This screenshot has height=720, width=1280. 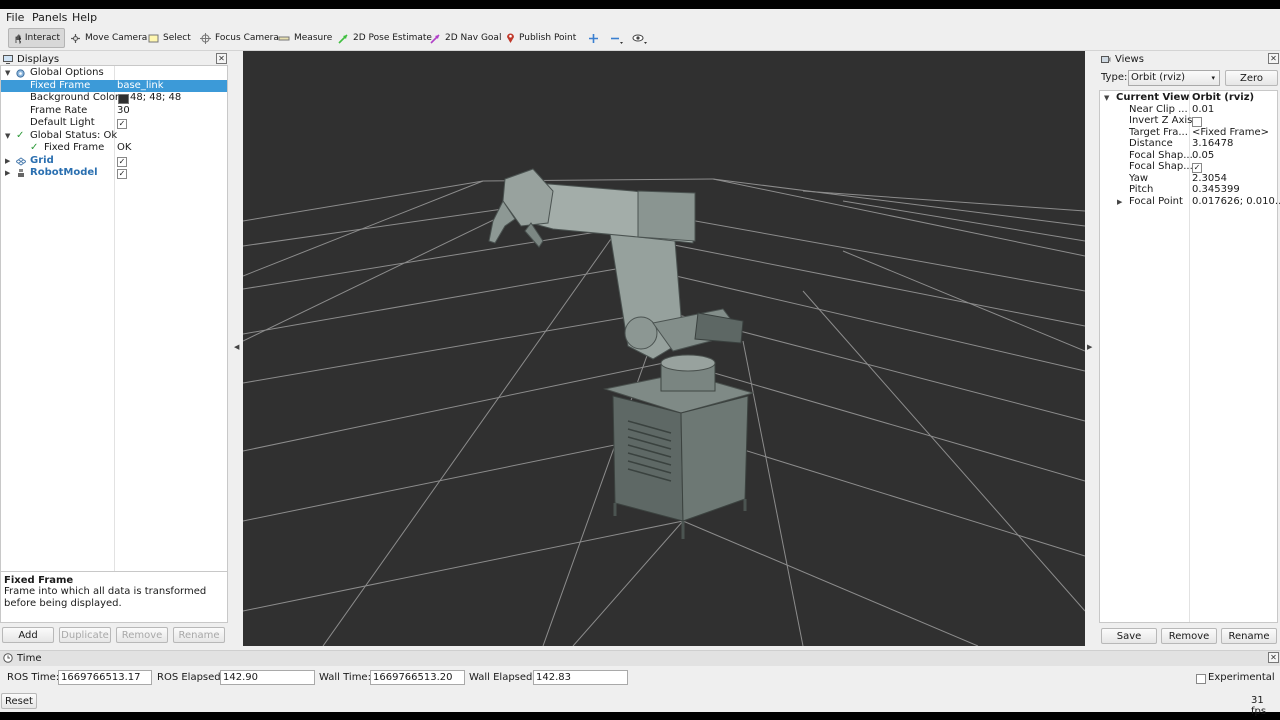 What do you see at coordinates (1189, 636) in the screenshot?
I see `remove-view-button: Remove` at bounding box center [1189, 636].